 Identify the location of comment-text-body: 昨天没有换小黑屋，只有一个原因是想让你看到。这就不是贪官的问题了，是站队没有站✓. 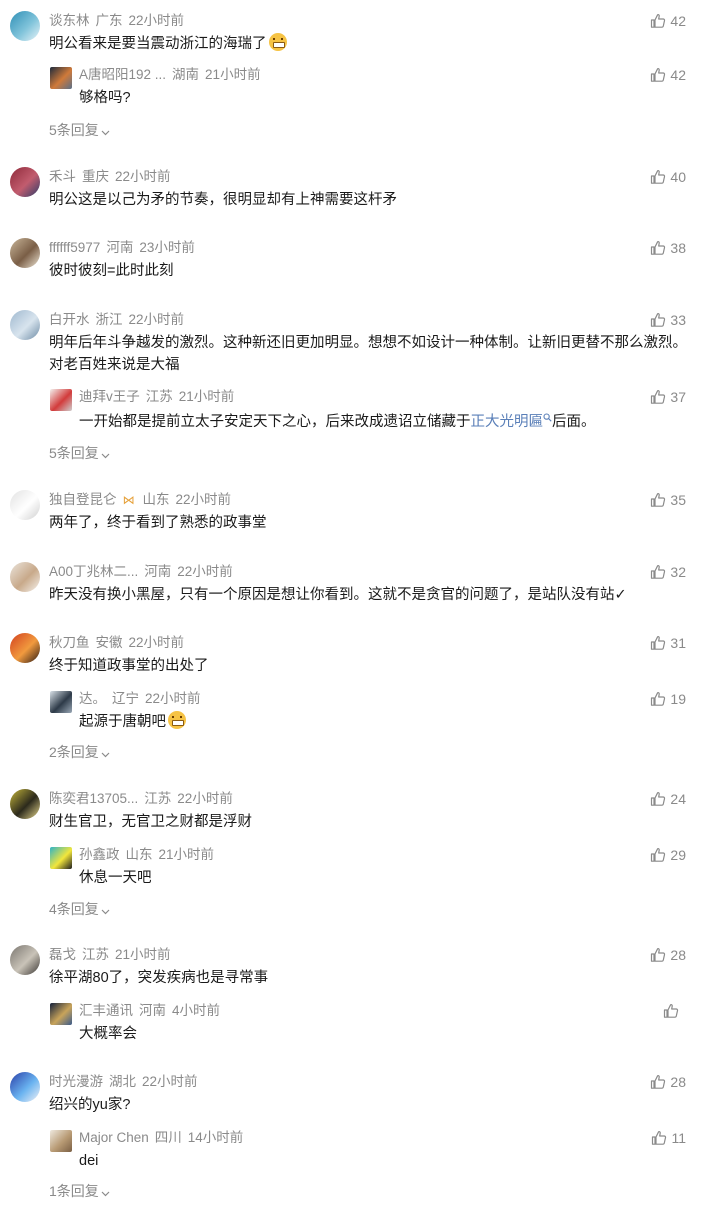
(338, 595).